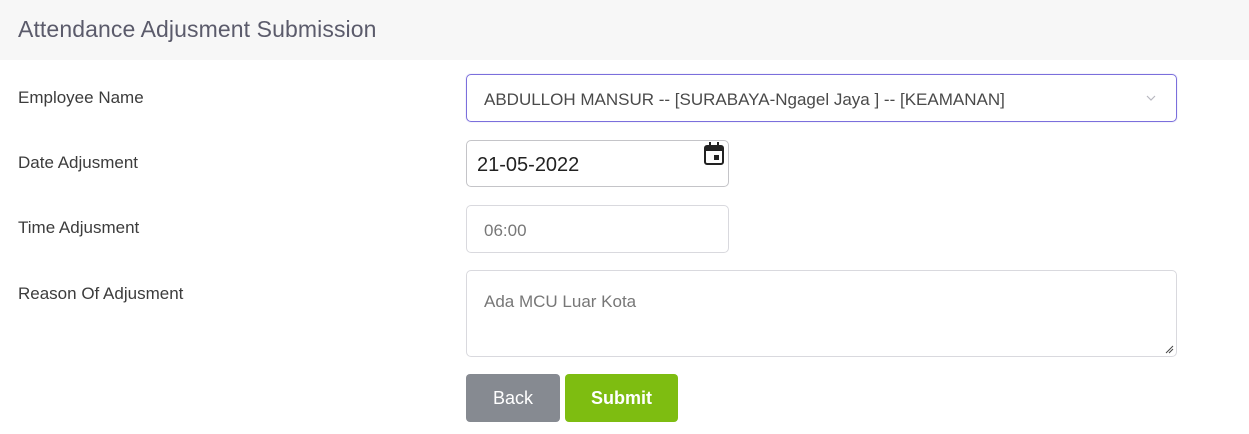  I want to click on page-header: Attendance Adjusment Submission, so click(624, 30).